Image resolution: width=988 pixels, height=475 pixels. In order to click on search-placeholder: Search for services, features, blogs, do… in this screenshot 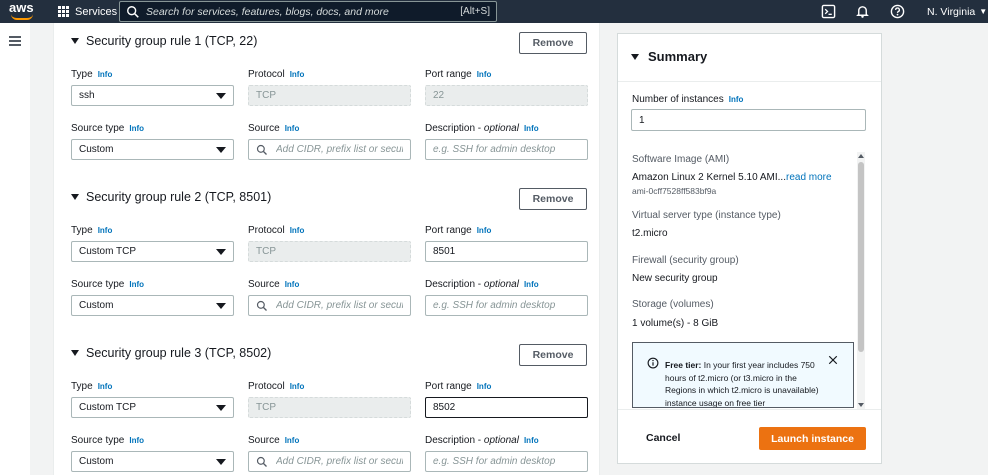, I will do `click(267, 11)`.